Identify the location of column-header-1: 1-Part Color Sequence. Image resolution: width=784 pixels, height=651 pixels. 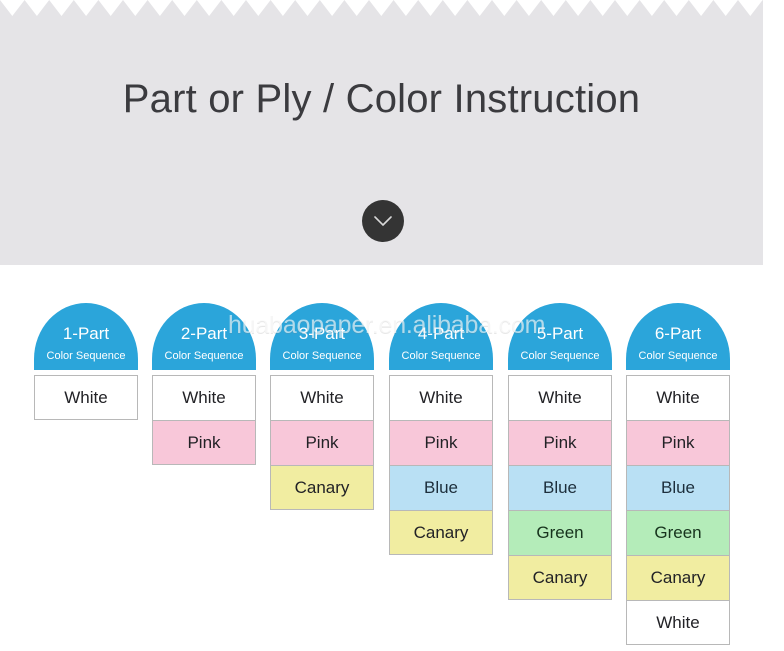
(86, 336).